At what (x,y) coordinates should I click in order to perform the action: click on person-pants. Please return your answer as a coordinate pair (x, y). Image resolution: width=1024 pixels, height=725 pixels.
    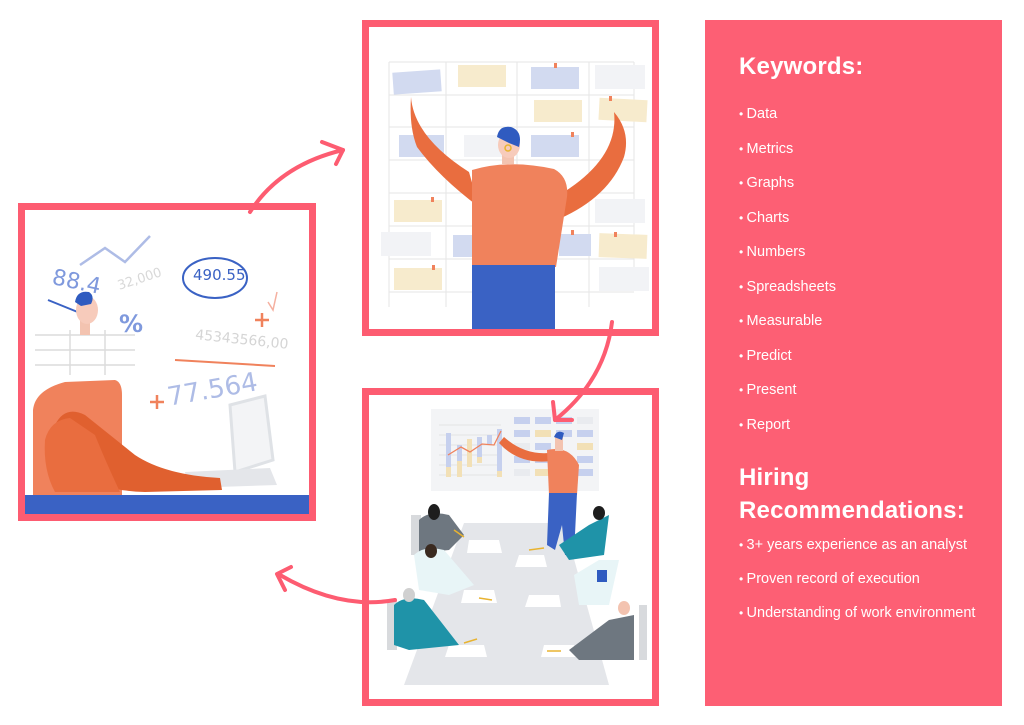
    Looking at the image, I should click on (513, 297).